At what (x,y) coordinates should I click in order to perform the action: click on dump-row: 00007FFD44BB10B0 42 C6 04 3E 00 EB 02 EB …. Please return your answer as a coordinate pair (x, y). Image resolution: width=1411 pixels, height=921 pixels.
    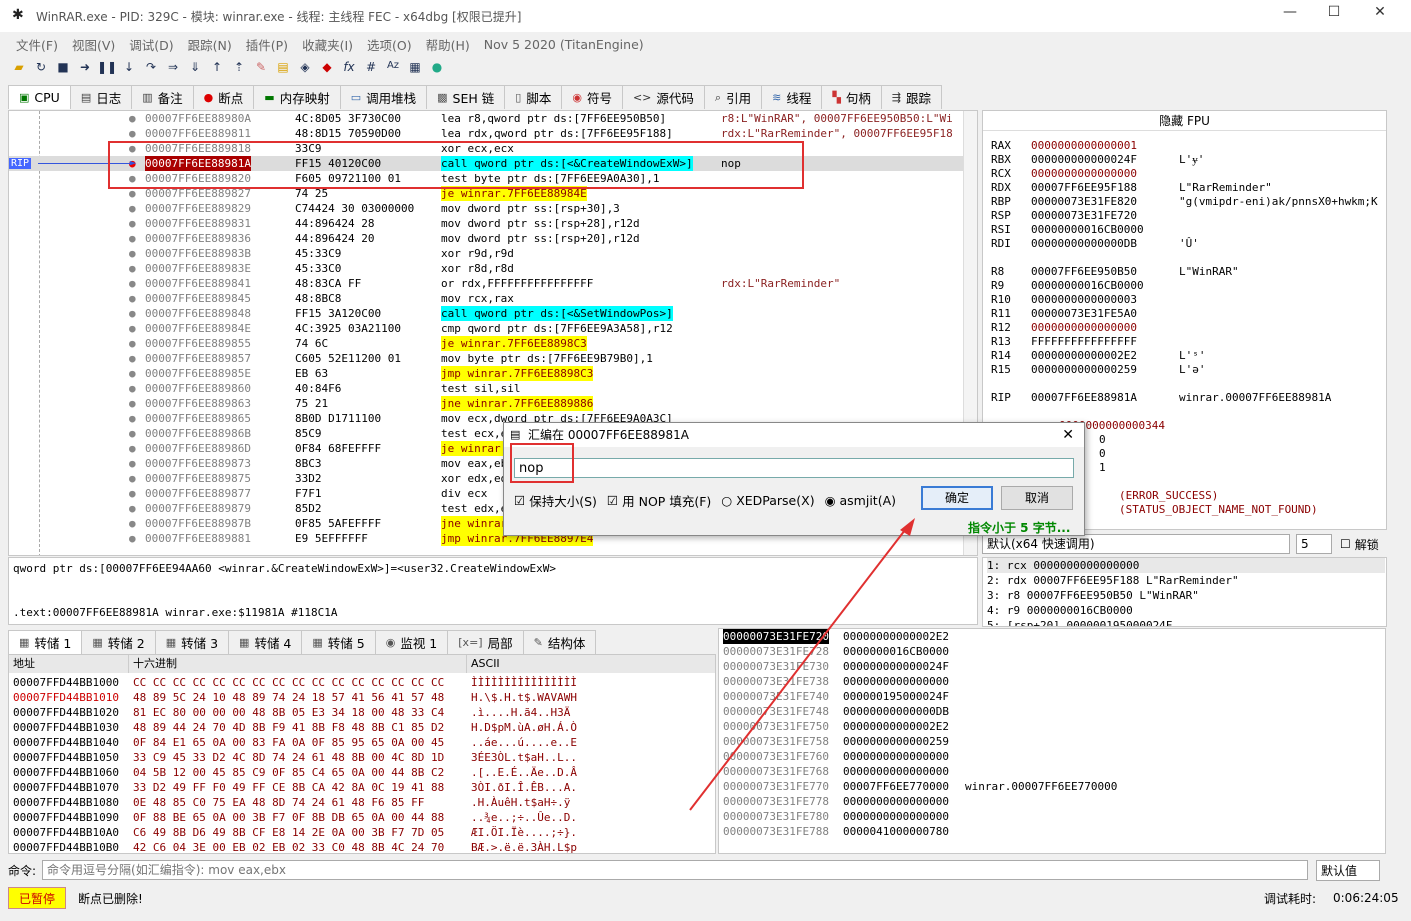
    Looking at the image, I should click on (359, 846).